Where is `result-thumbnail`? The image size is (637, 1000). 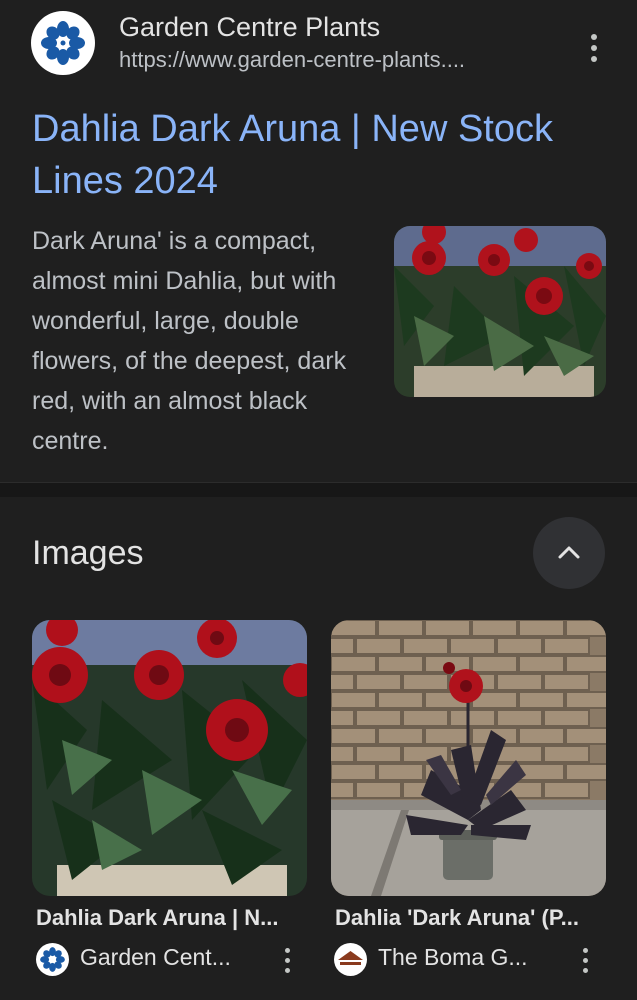 result-thumbnail is located at coordinates (500, 311).